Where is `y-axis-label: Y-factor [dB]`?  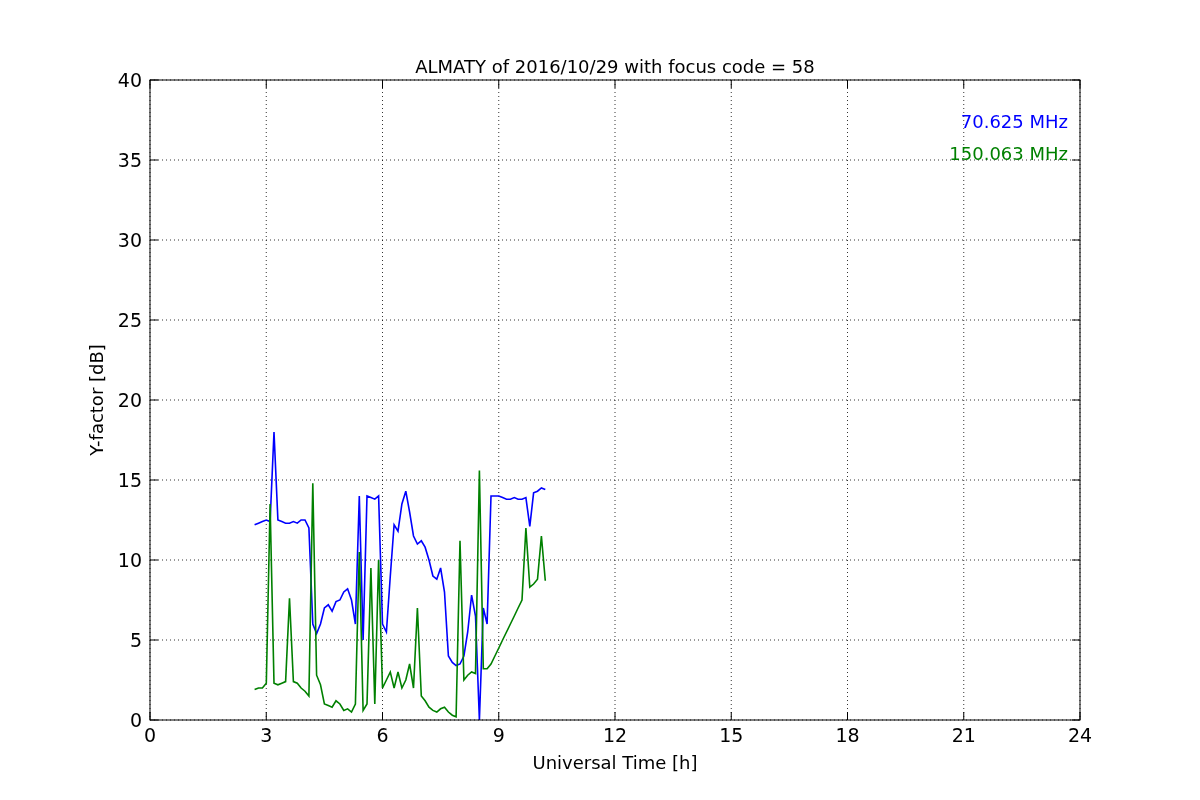
y-axis-label: Y-factor [dB] is located at coordinates (96, 400).